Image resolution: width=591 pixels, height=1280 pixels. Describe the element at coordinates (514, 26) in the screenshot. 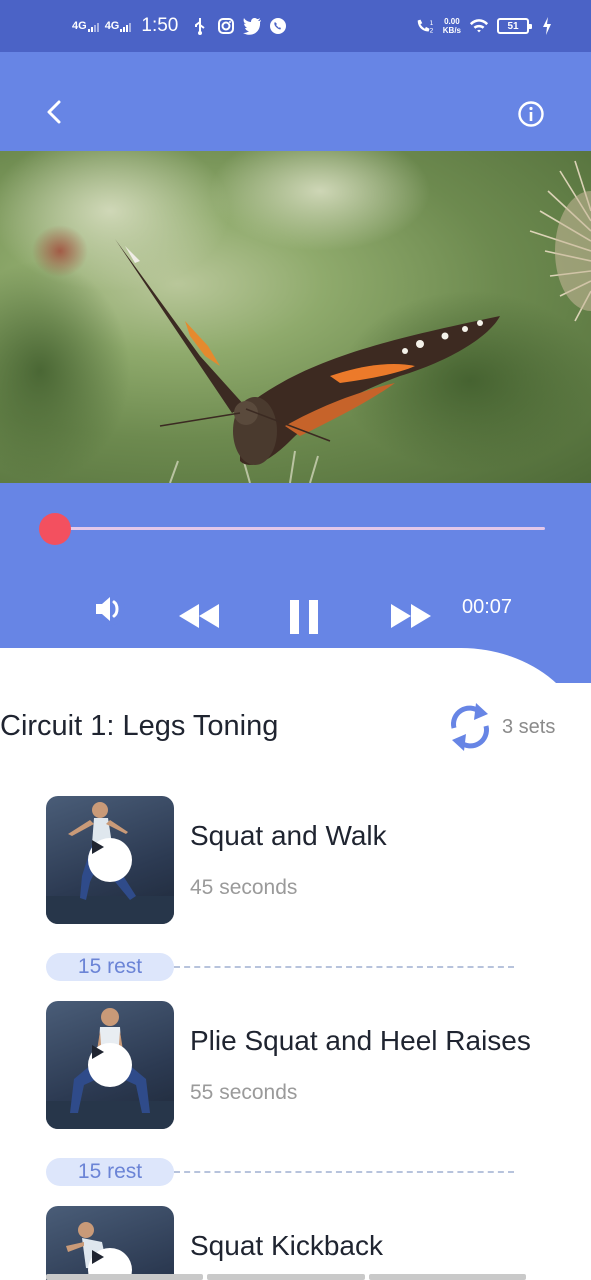

I see `battery-indicator: 51` at that location.